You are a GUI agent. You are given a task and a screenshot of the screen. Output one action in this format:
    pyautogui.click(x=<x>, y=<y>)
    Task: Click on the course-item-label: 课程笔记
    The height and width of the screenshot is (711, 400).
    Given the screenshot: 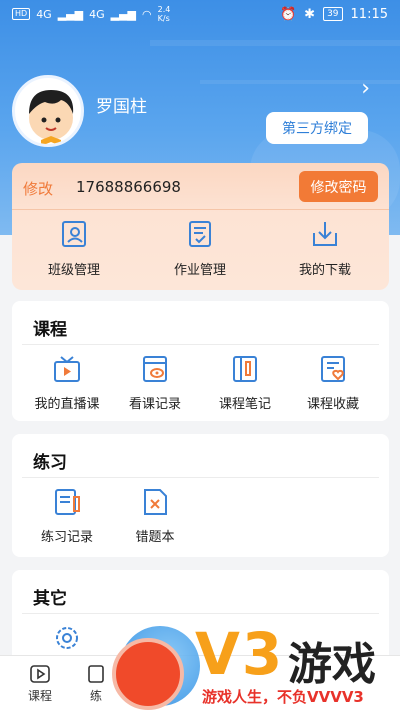 What is the action you would take?
    pyautogui.click(x=244, y=404)
    